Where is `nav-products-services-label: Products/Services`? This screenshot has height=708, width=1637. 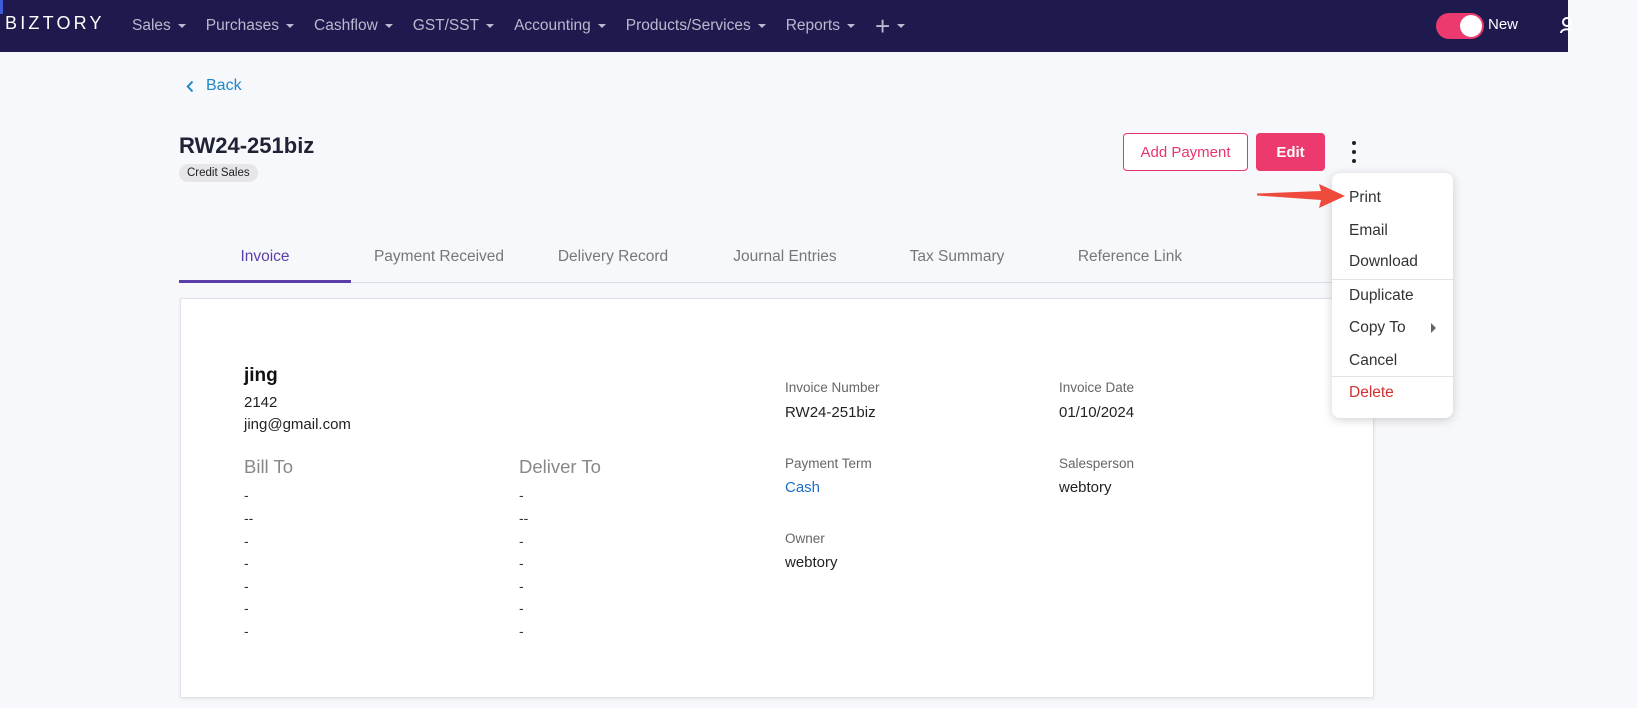 nav-products-services-label: Products/Services is located at coordinates (688, 25).